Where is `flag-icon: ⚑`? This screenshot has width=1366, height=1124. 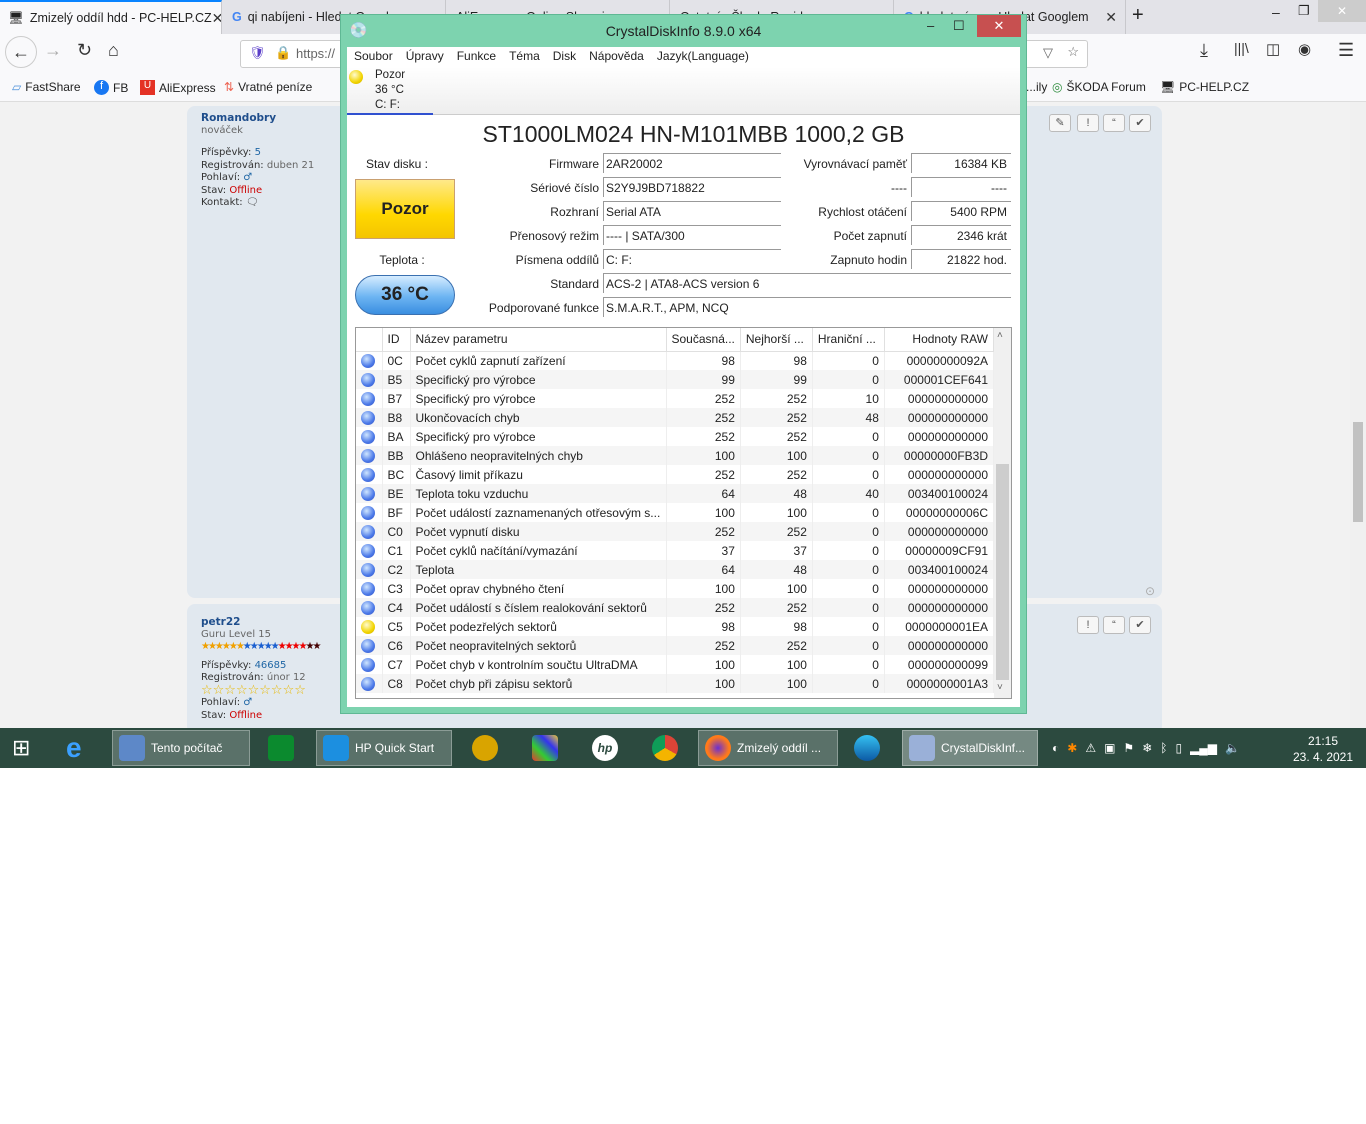 flag-icon: ⚑ is located at coordinates (1128, 748).